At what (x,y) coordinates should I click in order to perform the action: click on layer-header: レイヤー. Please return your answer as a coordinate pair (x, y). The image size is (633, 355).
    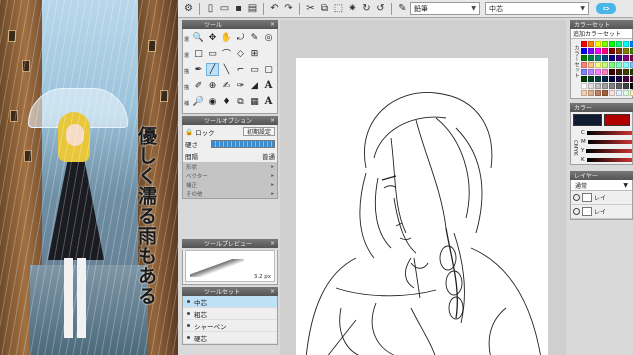
    Looking at the image, I should click on (601, 175).